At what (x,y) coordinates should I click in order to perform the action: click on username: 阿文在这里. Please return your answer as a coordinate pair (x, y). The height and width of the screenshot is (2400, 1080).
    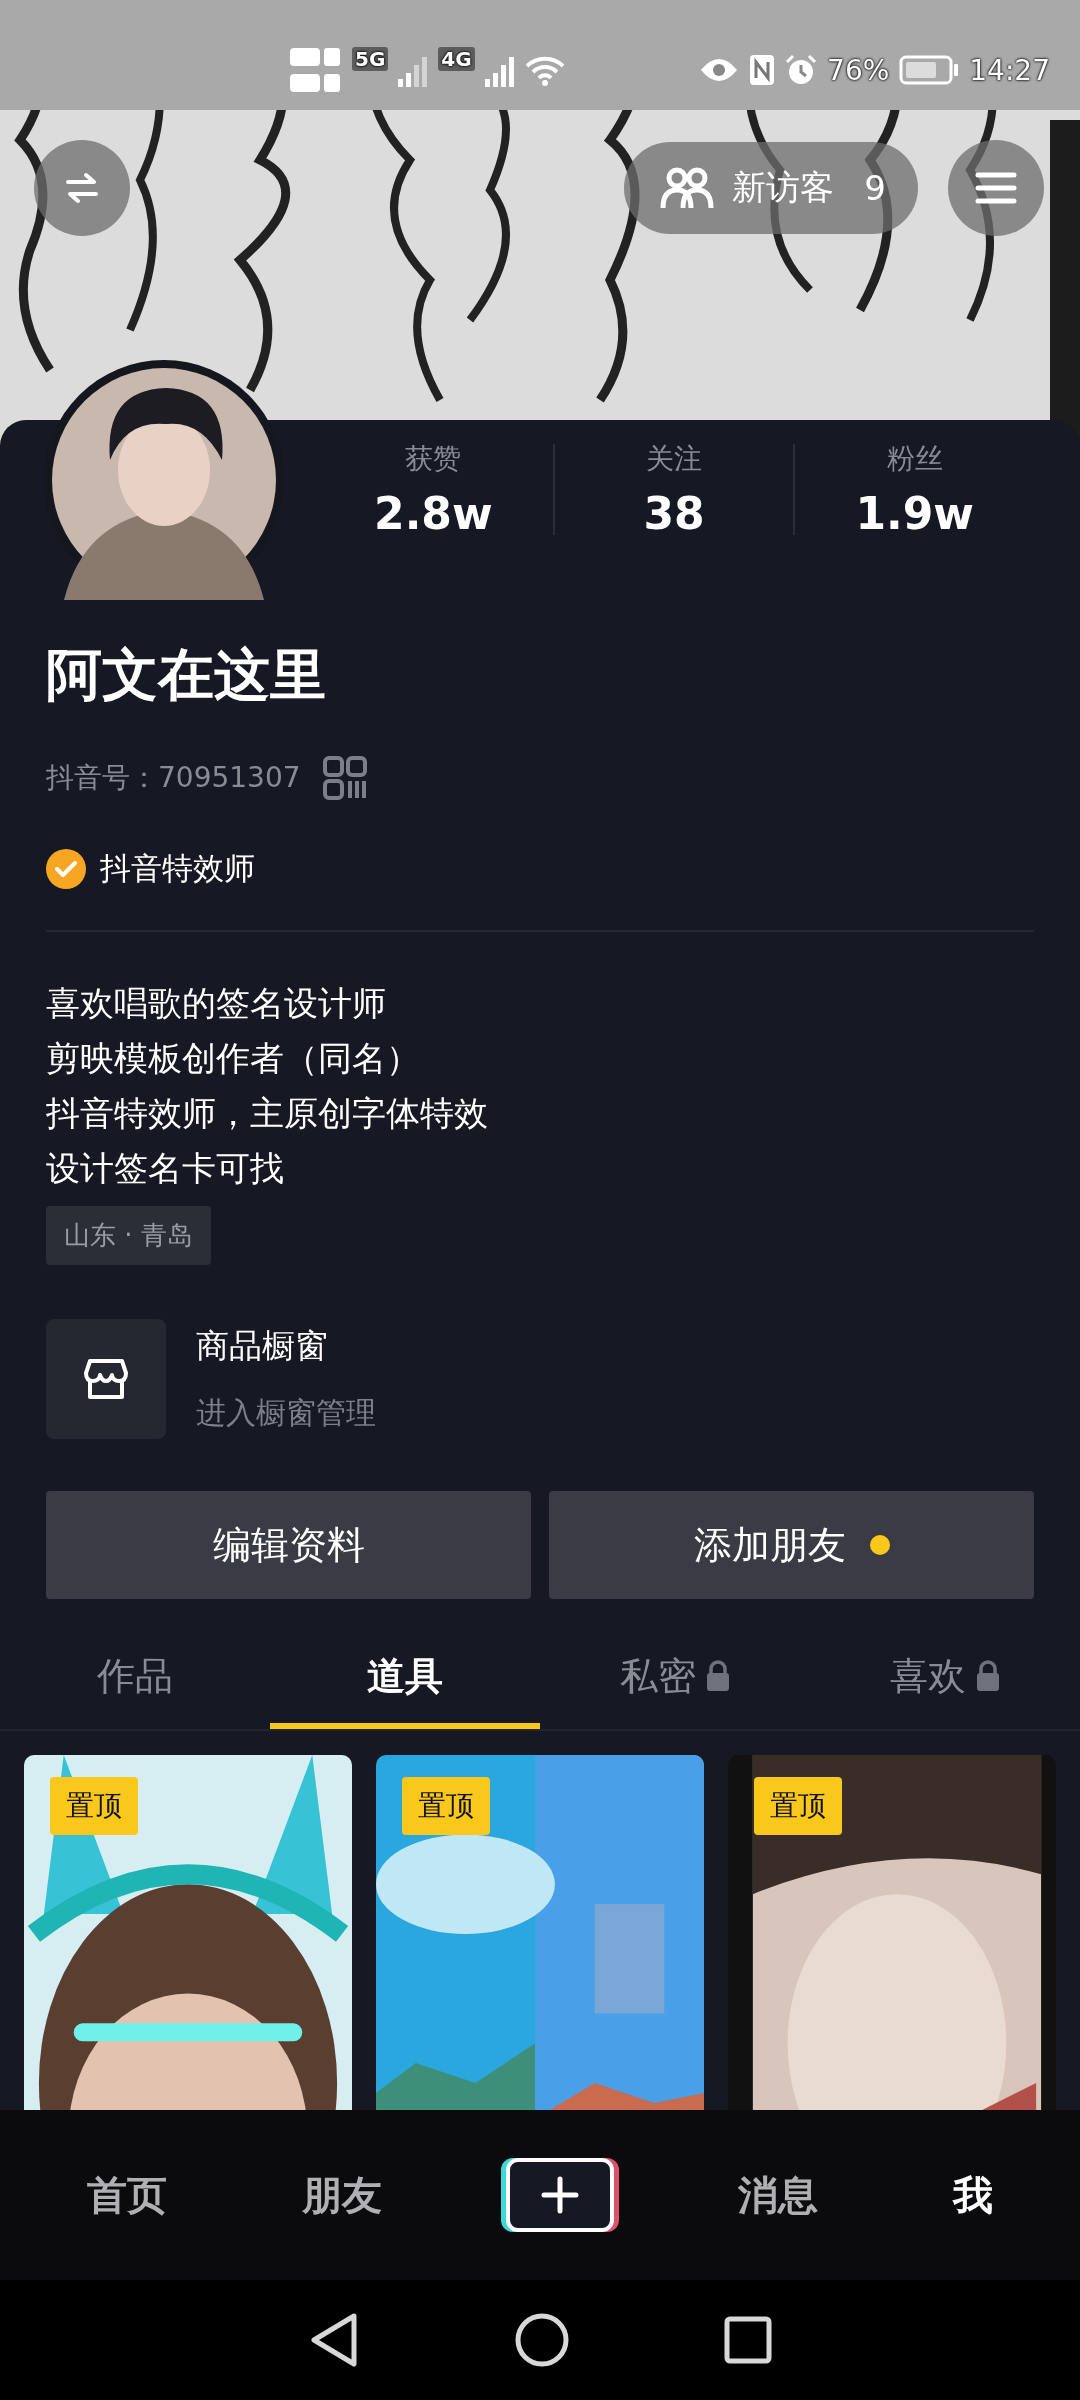
    Looking at the image, I should click on (186, 675).